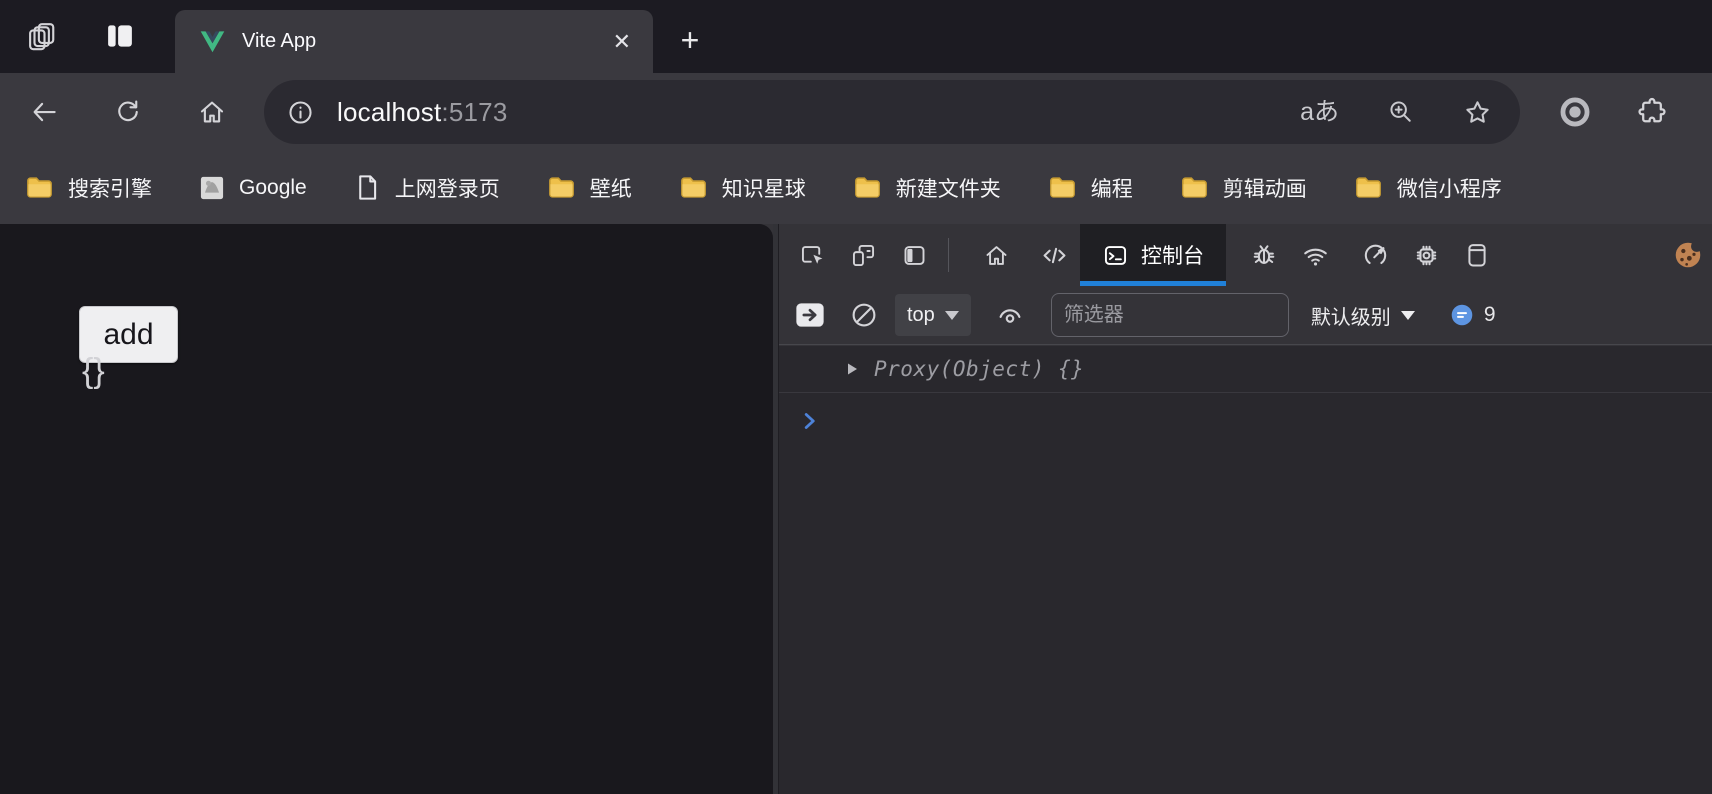  I want to click on tab-console-active: 控制台, so click(1153, 255).